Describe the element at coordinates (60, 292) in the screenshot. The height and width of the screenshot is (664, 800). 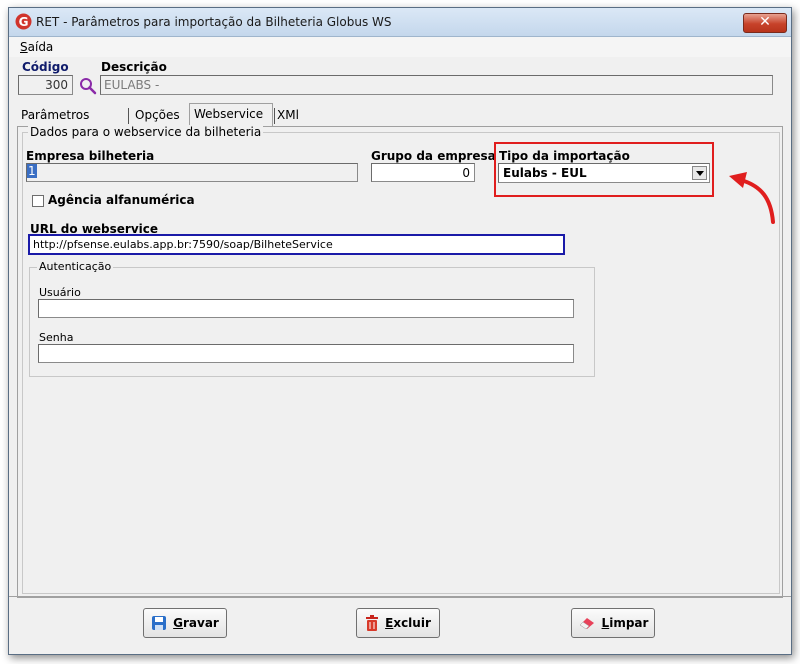
I see `usuario-label: Usuário` at that location.